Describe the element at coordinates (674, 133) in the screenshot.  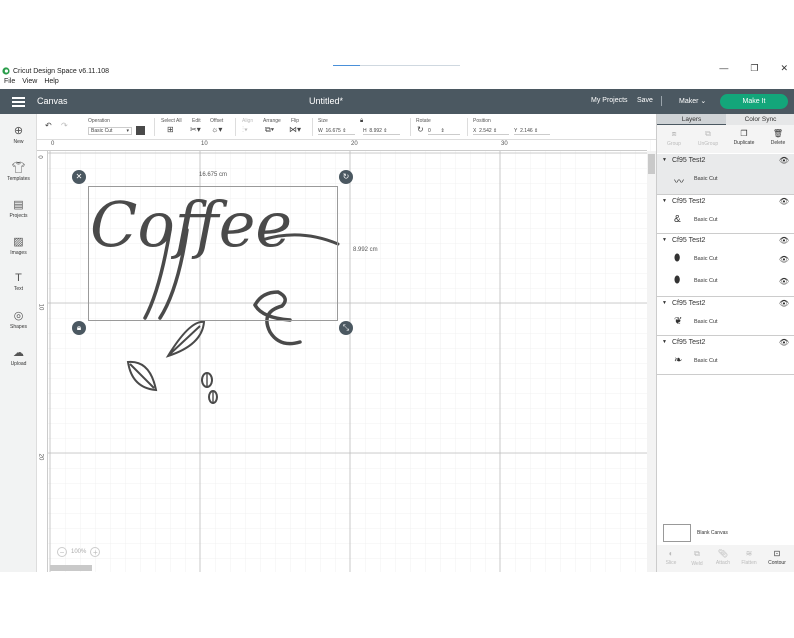
I see `group-icon: ⧈` at that location.